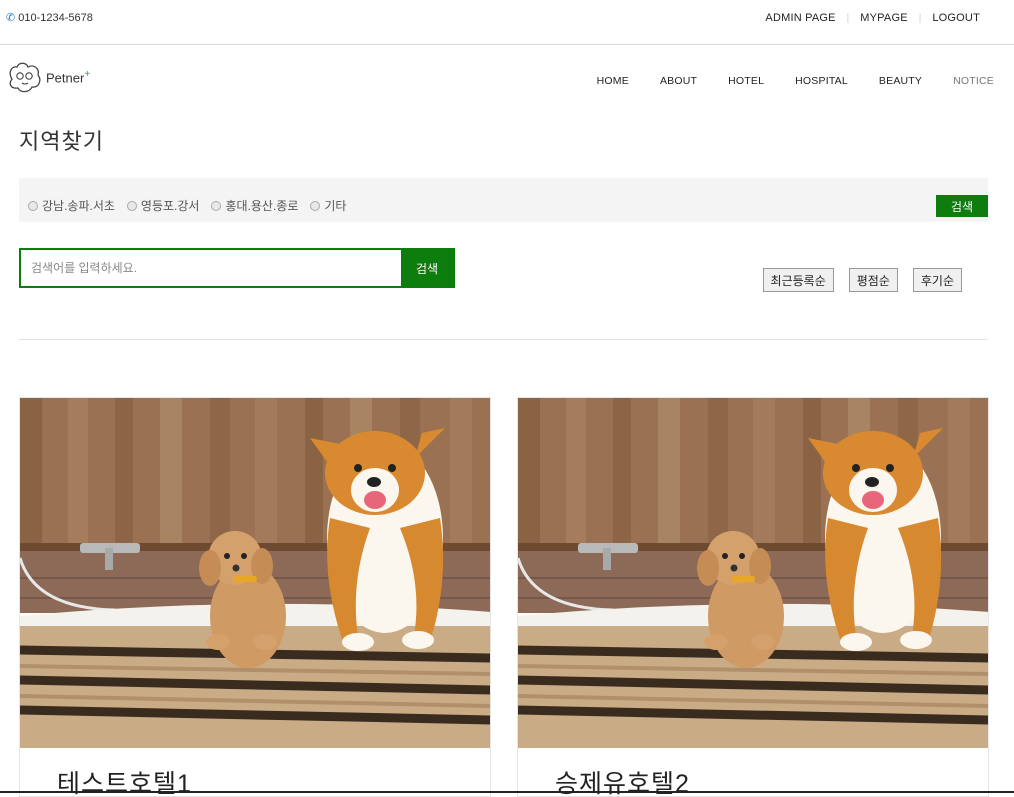  What do you see at coordinates (254, 205) in the screenshot?
I see `region-option: 홍대.용산.종로` at bounding box center [254, 205].